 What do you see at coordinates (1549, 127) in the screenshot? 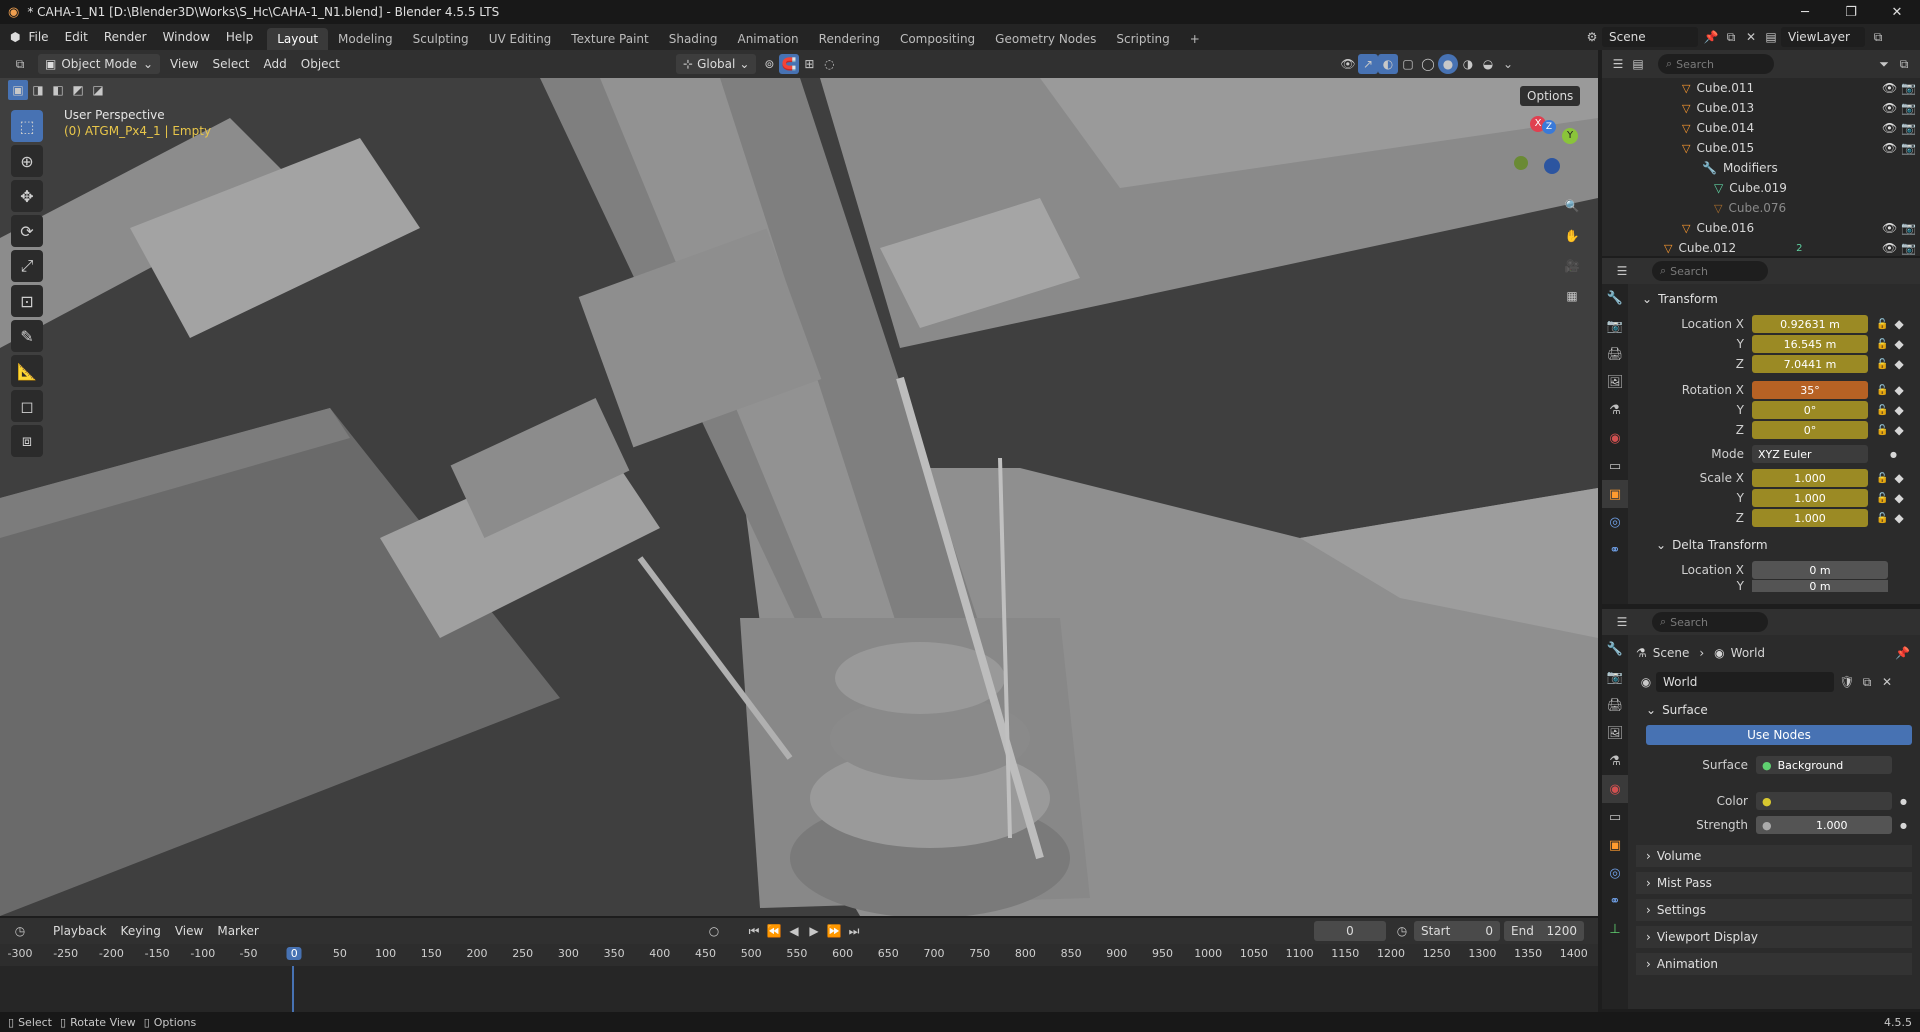
I see `gizmo-z-axis: Z` at bounding box center [1549, 127].